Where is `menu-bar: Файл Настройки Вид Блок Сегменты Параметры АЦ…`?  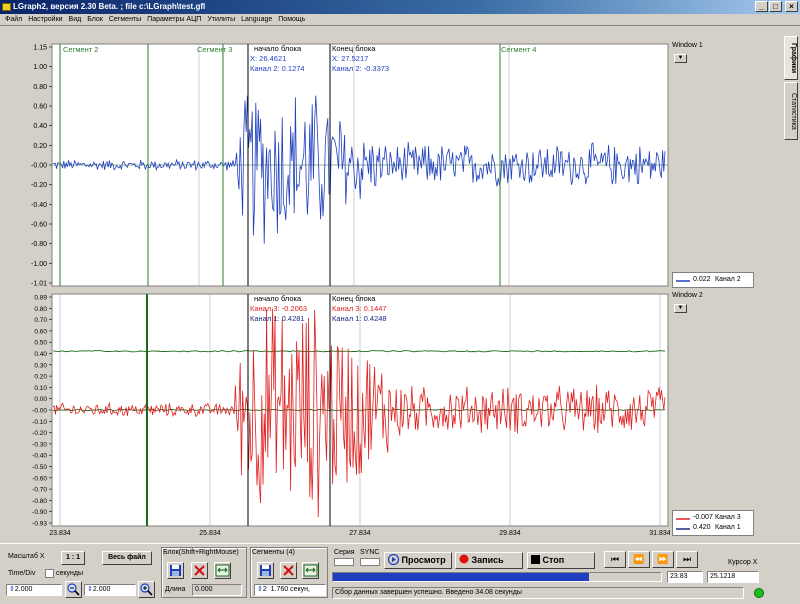 menu-bar: Файл Настройки Вид Блок Сегменты Параметры АЦ… is located at coordinates (400, 20).